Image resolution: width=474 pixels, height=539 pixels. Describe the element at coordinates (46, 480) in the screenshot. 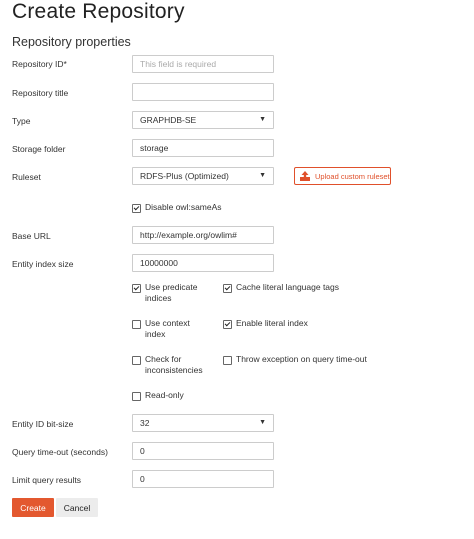

I see `limit-label: Limit query results` at that location.